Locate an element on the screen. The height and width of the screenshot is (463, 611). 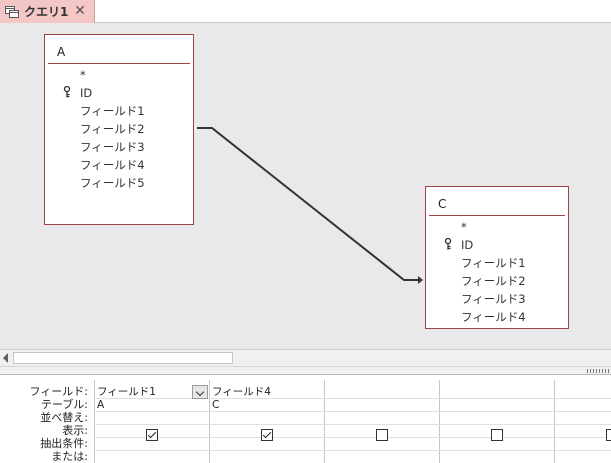
row-label-sort: 並べ替え: is located at coordinates (64, 417).